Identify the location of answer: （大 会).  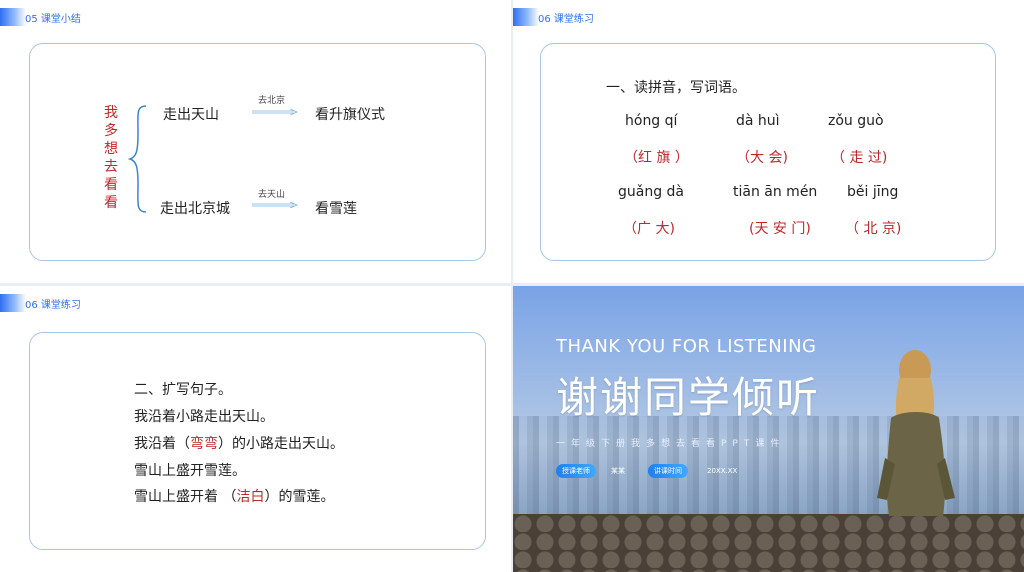
(762, 158).